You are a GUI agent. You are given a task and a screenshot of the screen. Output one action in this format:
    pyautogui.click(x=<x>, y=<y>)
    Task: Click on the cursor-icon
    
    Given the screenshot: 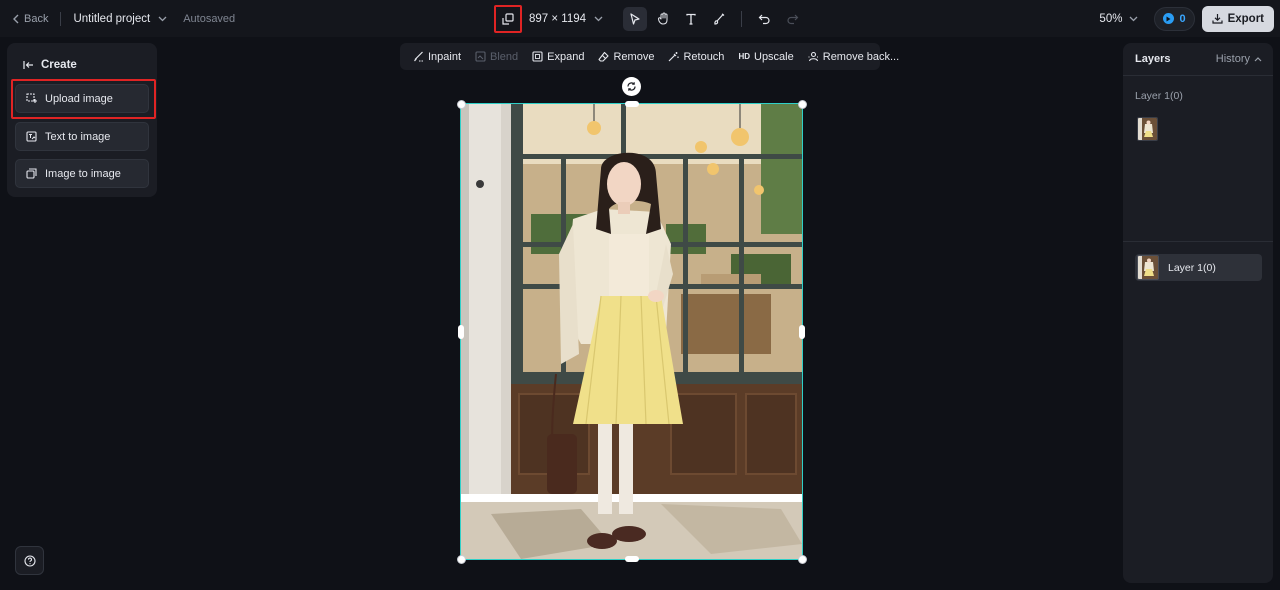 What is the action you would take?
    pyautogui.click(x=635, y=18)
    